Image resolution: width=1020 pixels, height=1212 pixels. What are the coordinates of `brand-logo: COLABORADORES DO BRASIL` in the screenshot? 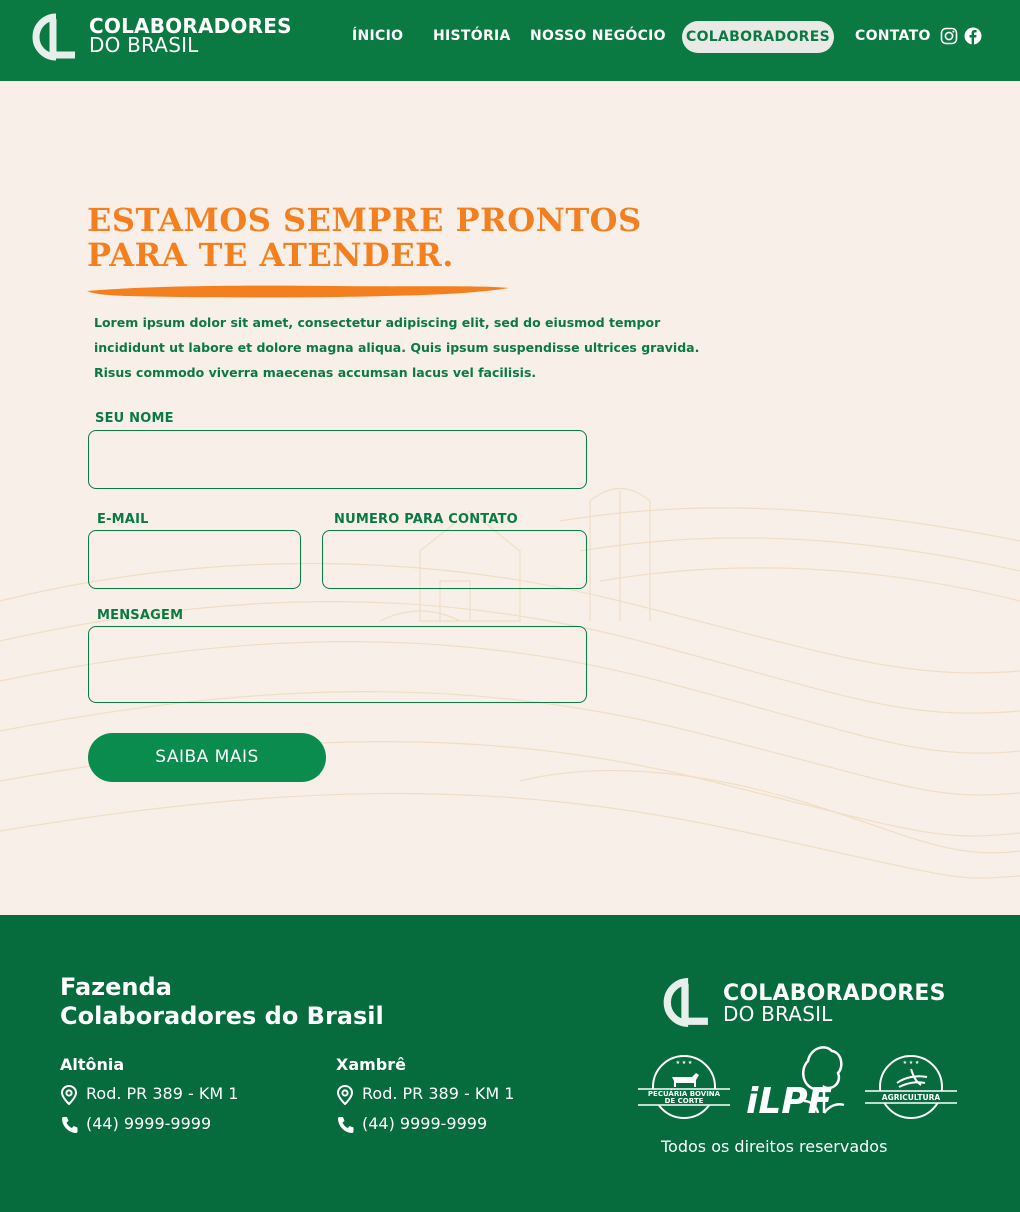 It's located at (160, 38).